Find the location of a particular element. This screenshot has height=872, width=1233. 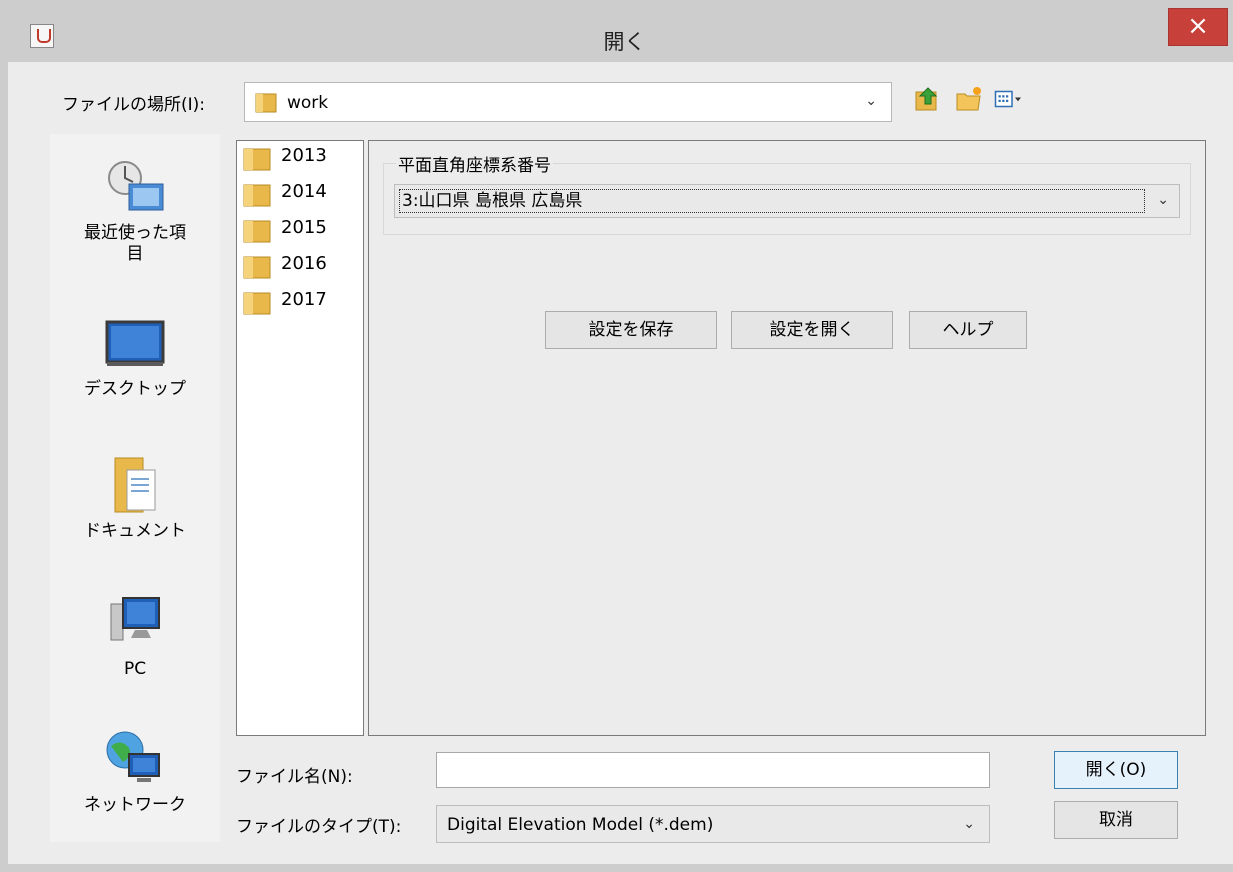

help-button: ヘルプ is located at coordinates (968, 330).